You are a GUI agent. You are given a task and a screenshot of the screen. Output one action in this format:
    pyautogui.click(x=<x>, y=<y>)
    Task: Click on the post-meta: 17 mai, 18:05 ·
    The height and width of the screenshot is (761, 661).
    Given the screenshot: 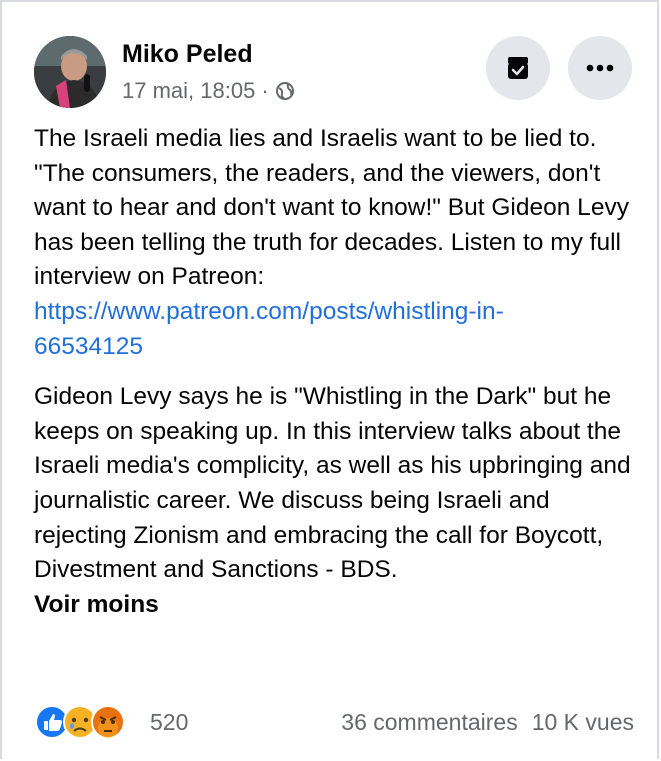 What is the action you would take?
    pyautogui.click(x=208, y=91)
    